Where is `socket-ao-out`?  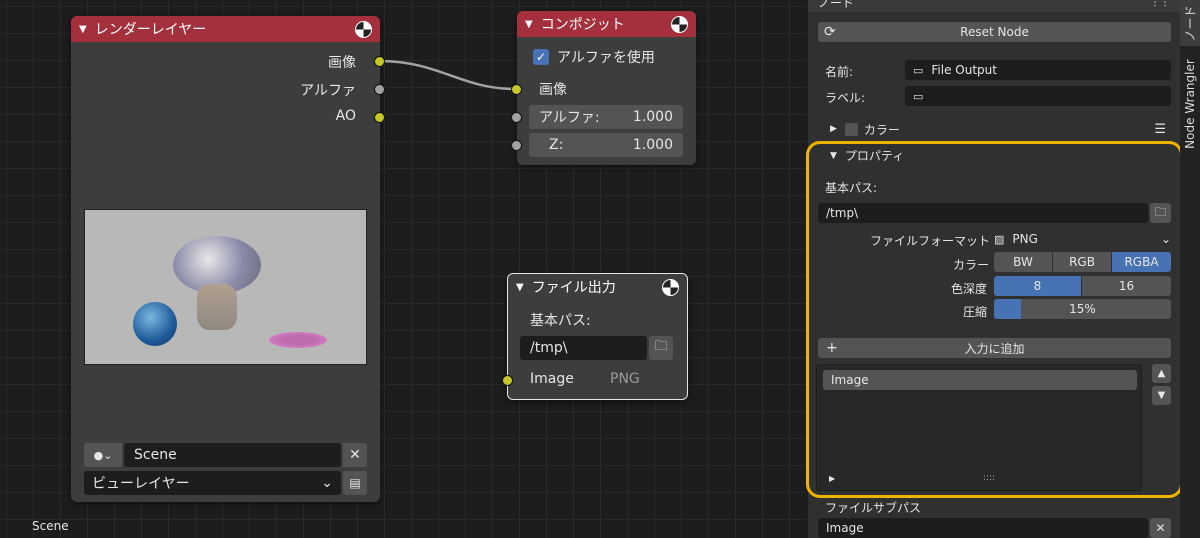
socket-ao-out is located at coordinates (379, 117).